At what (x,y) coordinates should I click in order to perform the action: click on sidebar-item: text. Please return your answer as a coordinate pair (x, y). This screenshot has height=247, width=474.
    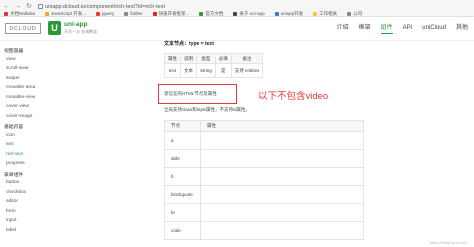
    Looking at the image, I should click on (10, 144).